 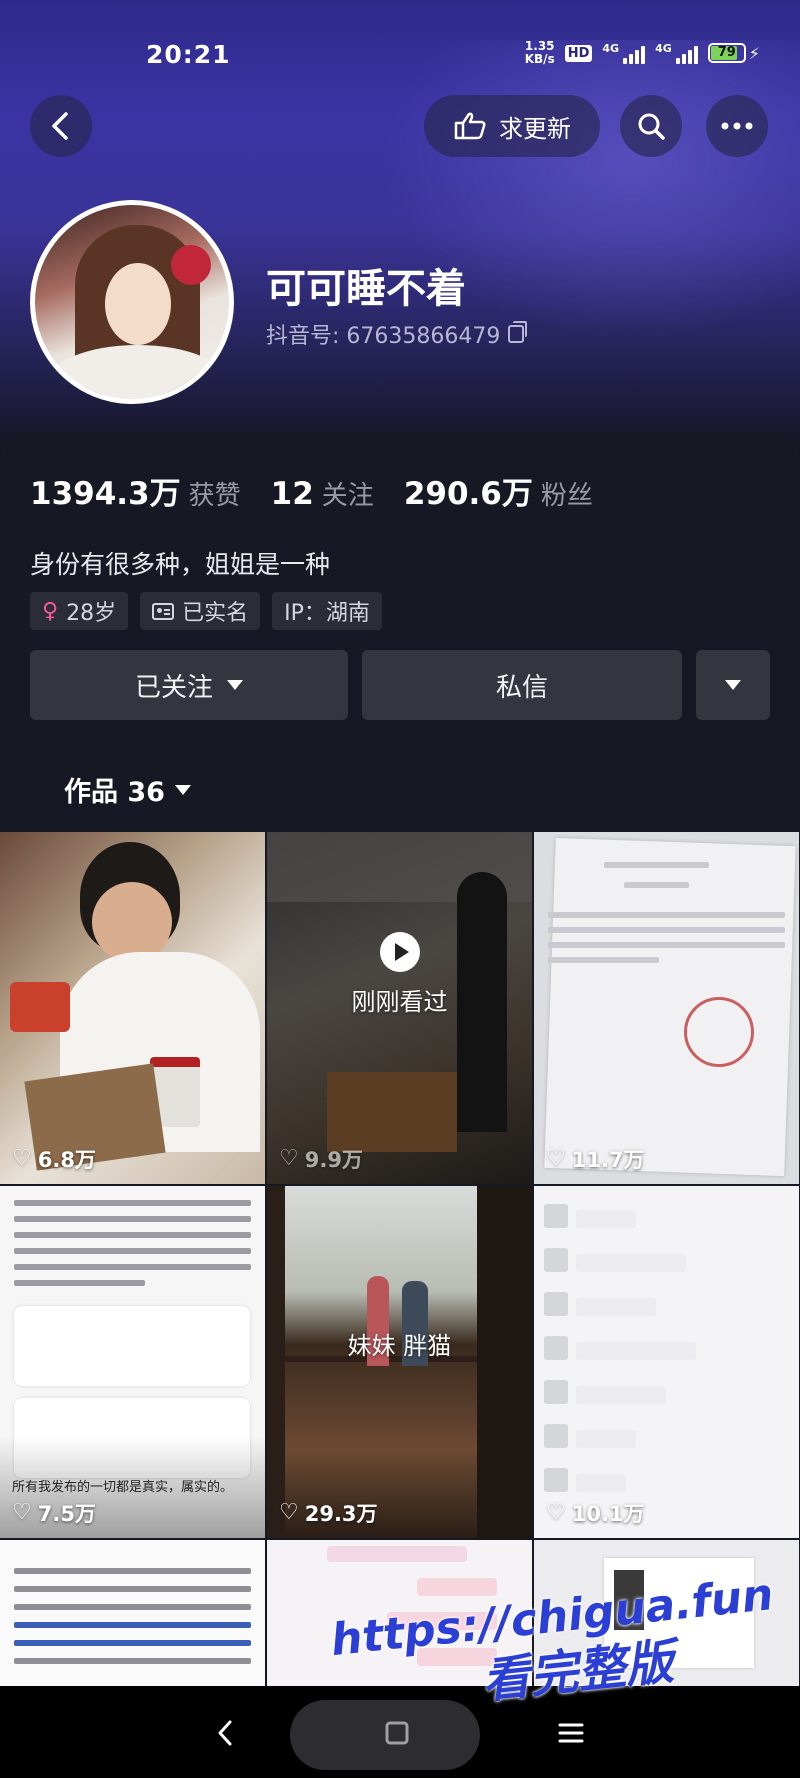 What do you see at coordinates (578, 53) in the screenshot?
I see `hd-voice-icon: HD` at bounding box center [578, 53].